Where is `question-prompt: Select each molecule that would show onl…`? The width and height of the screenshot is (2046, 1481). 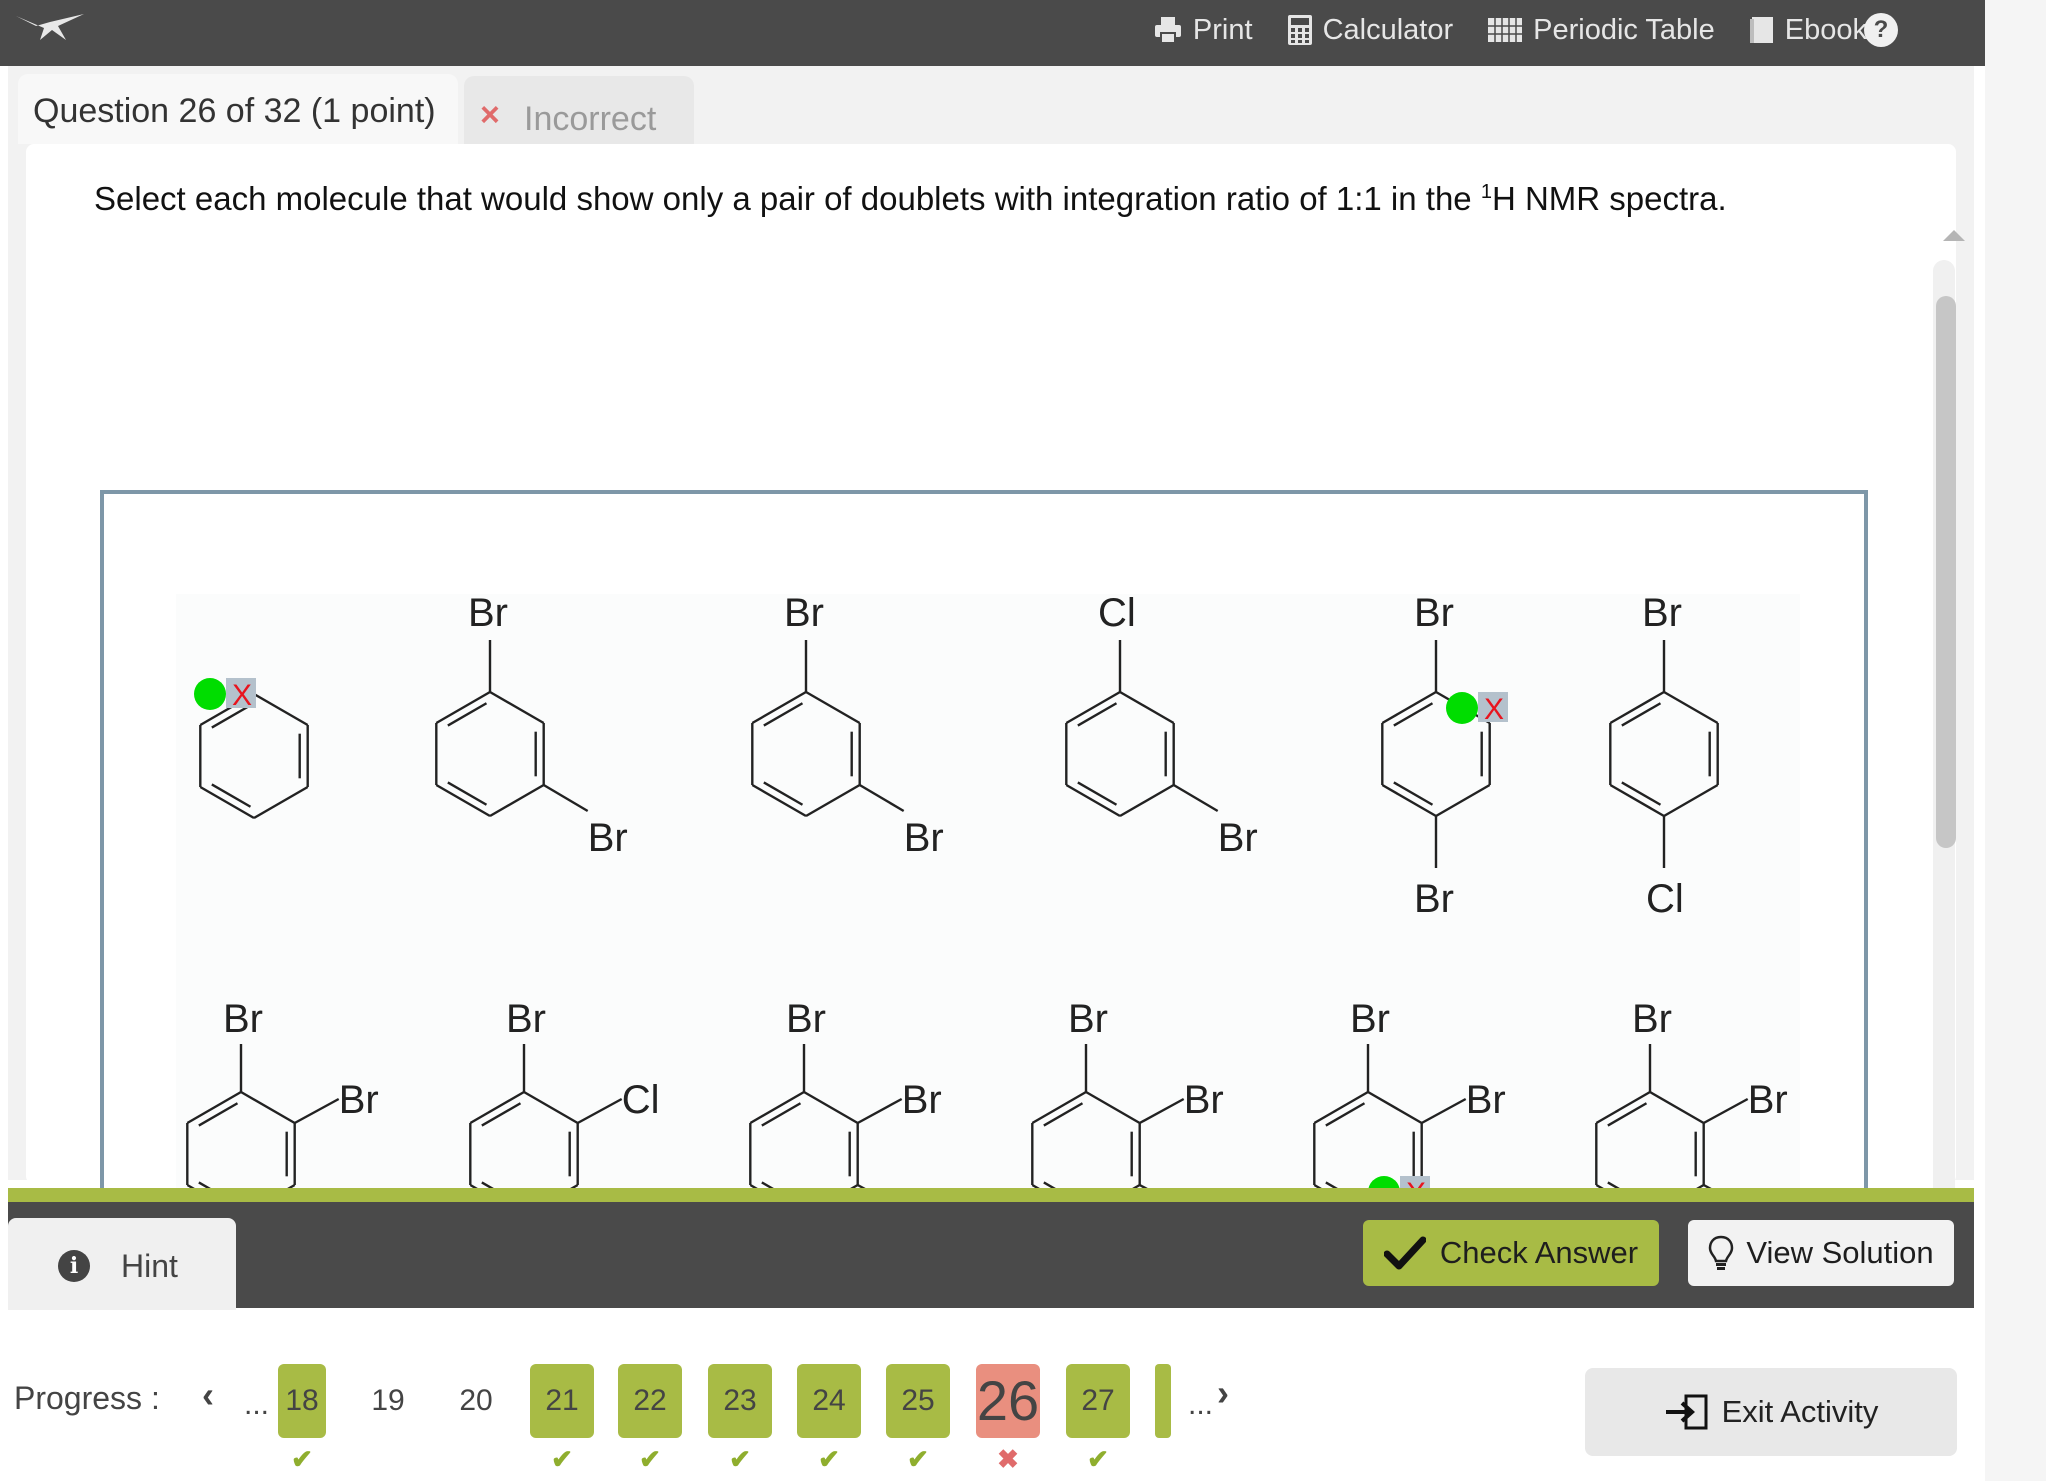 question-prompt: Select each molecule that would show onl… is located at coordinates (910, 199).